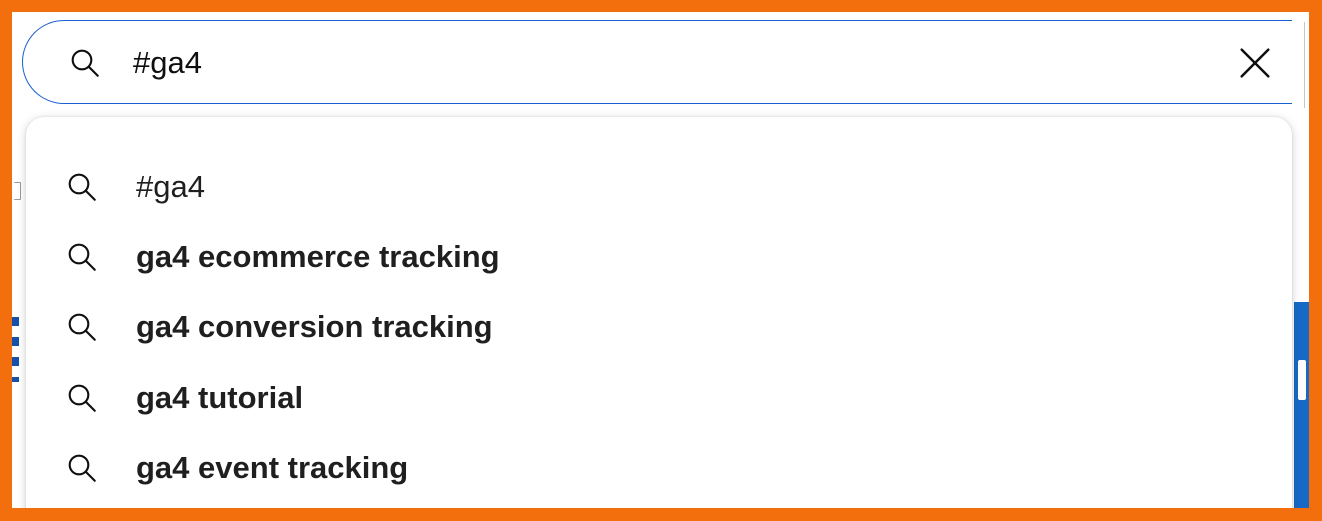  Describe the element at coordinates (1302, 380) in the screenshot. I see `background-glyph` at that location.